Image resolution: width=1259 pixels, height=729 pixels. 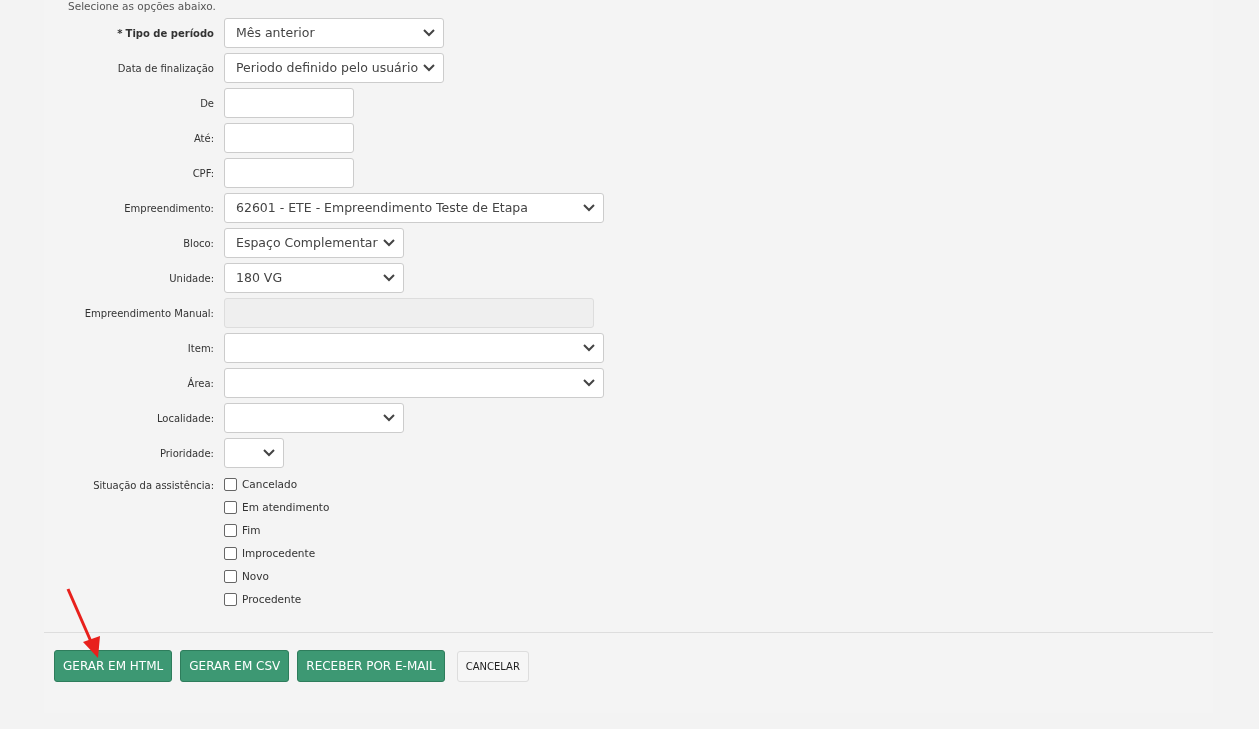 I want to click on field-label: Localidade:, so click(x=185, y=418).